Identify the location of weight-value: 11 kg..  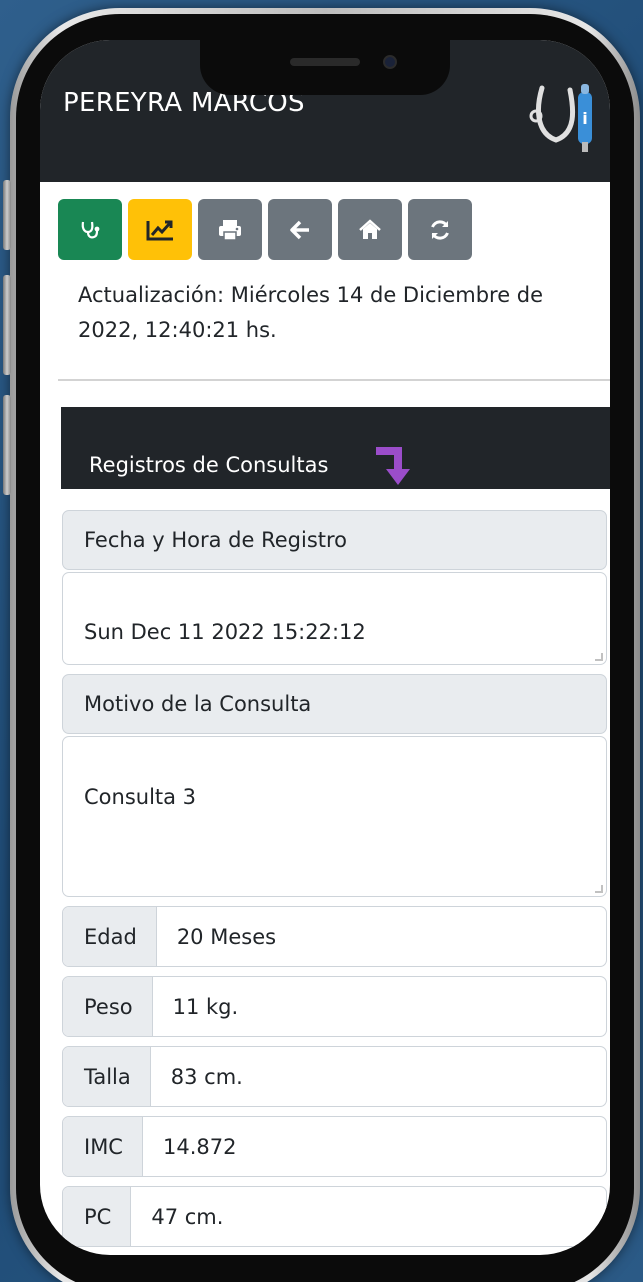
(205, 1006).